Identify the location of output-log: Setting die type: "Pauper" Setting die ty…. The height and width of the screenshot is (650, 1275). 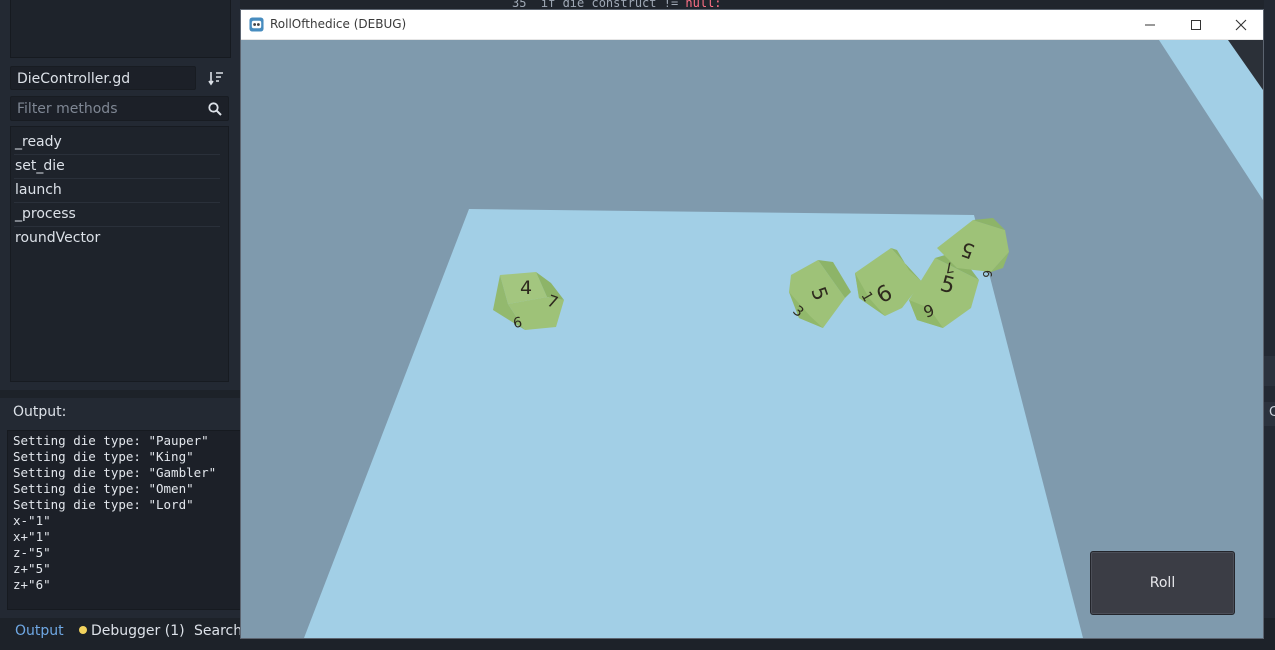
(123, 520).